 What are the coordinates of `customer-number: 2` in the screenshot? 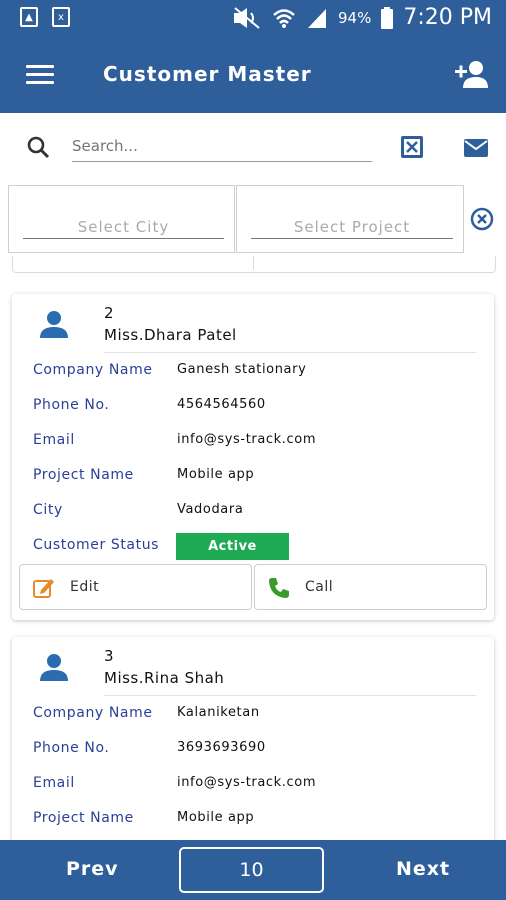 It's located at (109, 313).